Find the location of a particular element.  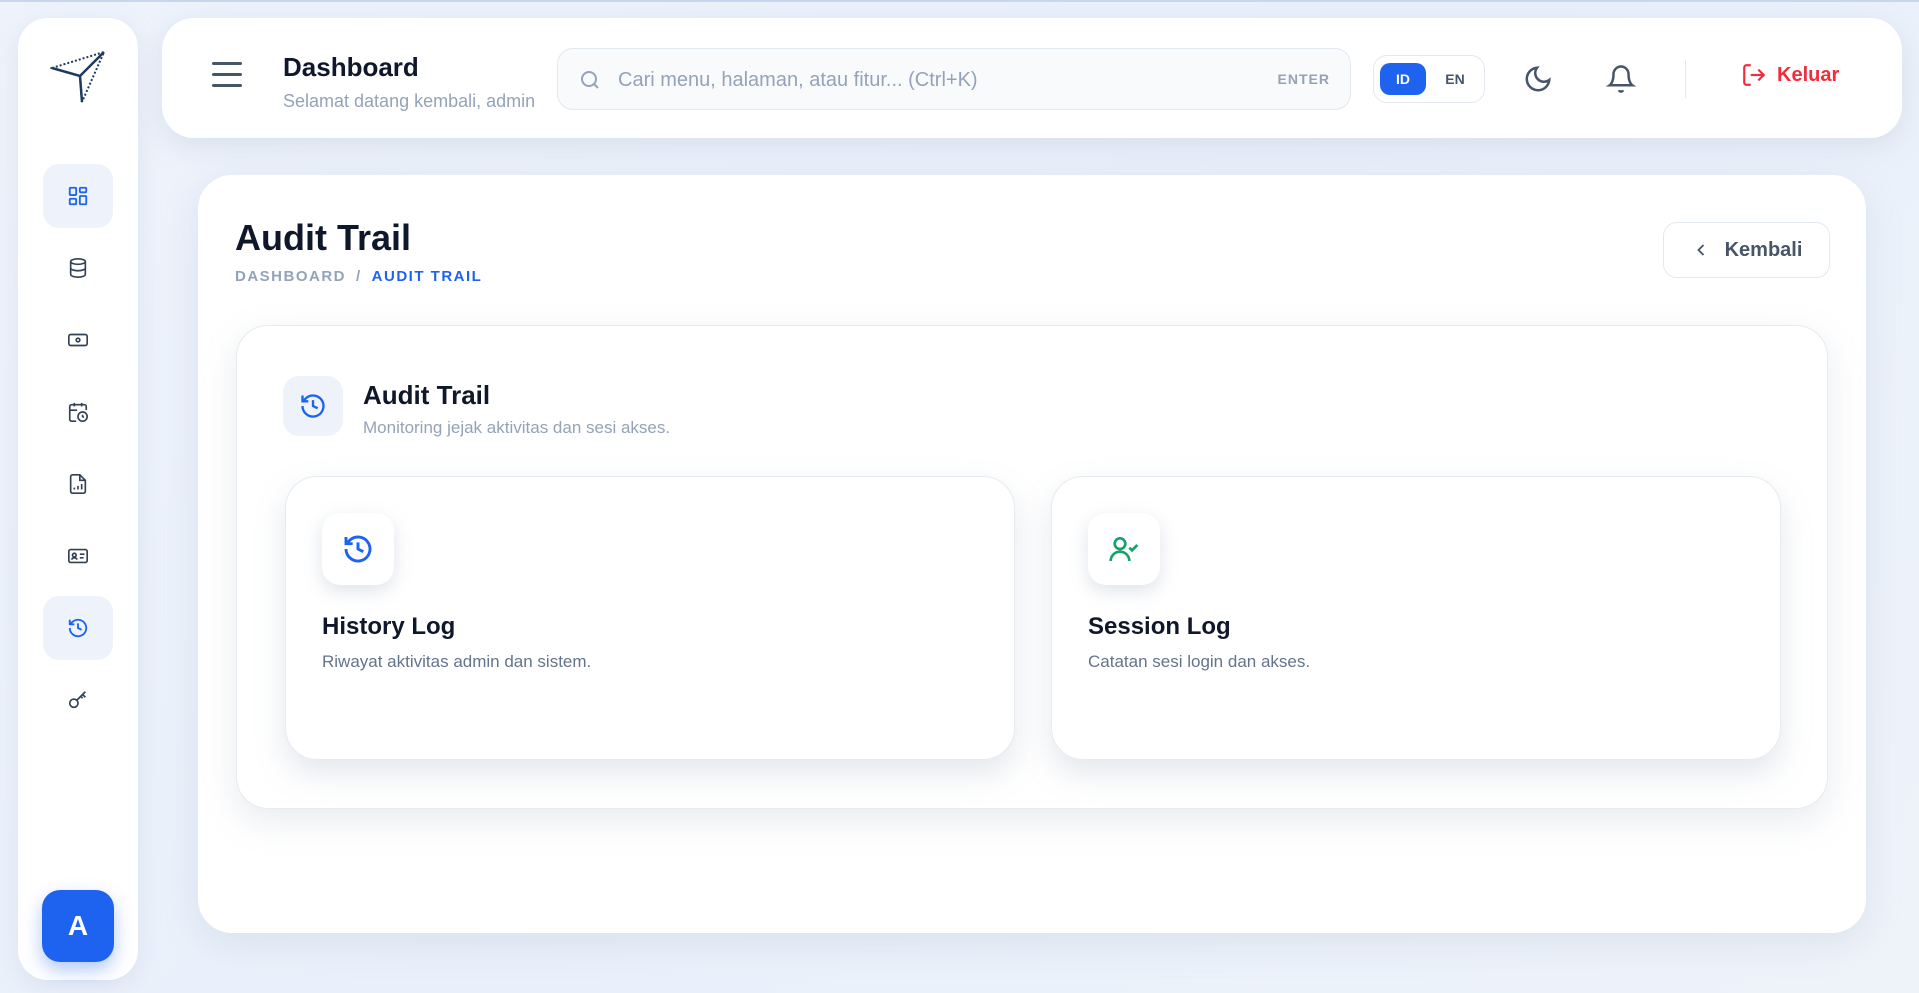

moon-icon is located at coordinates (1538, 79).